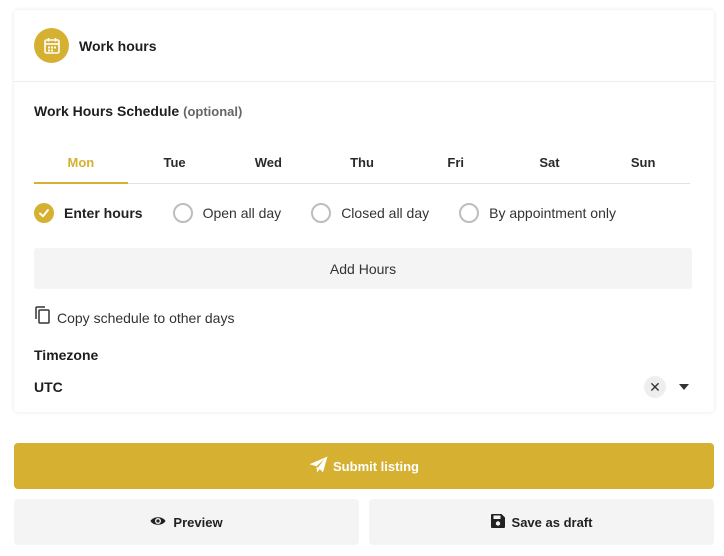 The width and height of the screenshot is (724, 556). What do you see at coordinates (103, 213) in the screenshot?
I see `radio-label: Enter hours` at bounding box center [103, 213].